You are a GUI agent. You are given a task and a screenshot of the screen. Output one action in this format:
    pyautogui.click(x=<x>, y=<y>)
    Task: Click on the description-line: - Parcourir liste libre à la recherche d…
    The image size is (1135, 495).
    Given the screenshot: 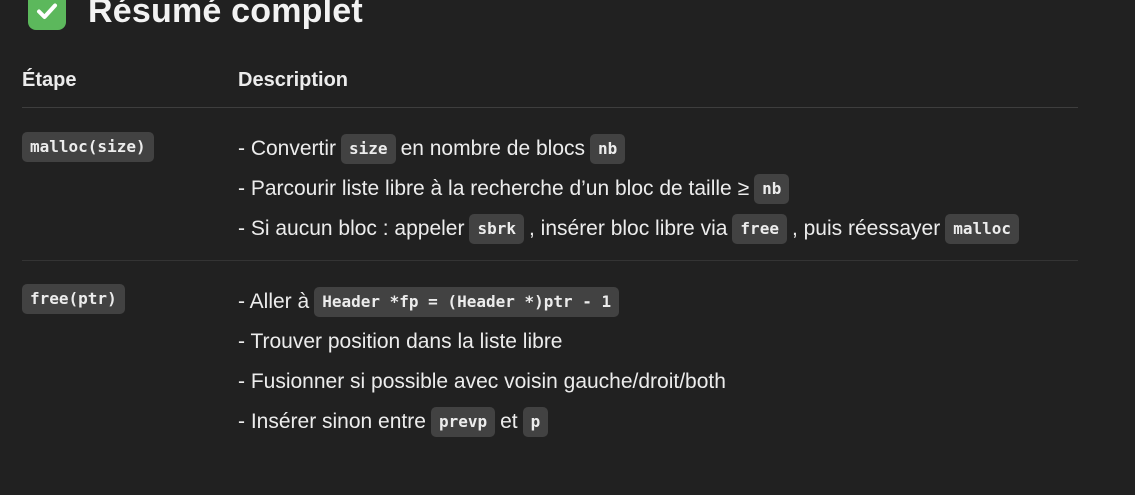 What is the action you would take?
    pyautogui.click(x=658, y=189)
    